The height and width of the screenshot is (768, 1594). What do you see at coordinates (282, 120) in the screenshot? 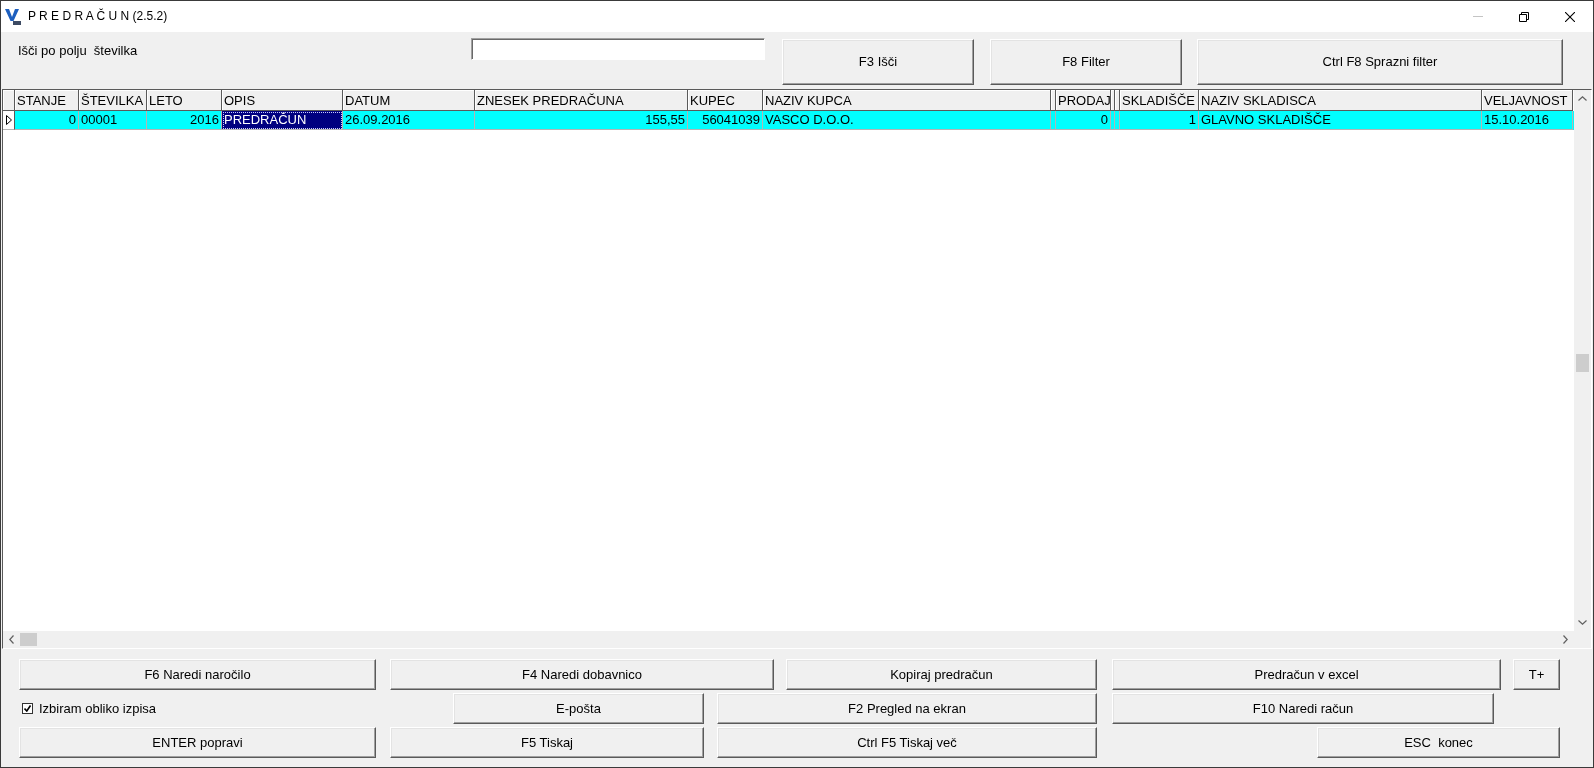
I see `table-cell: PREDRAČUN` at bounding box center [282, 120].